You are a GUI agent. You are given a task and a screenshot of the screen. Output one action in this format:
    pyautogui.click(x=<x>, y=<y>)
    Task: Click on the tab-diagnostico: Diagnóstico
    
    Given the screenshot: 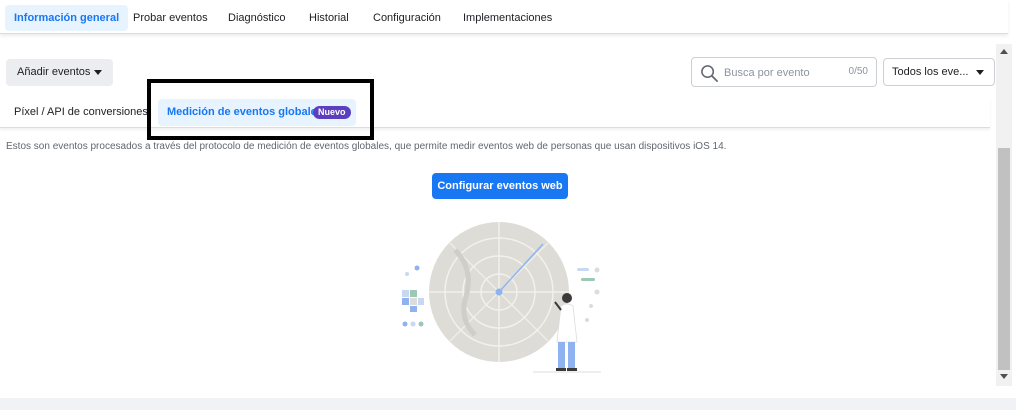 What is the action you would take?
    pyautogui.click(x=256, y=18)
    